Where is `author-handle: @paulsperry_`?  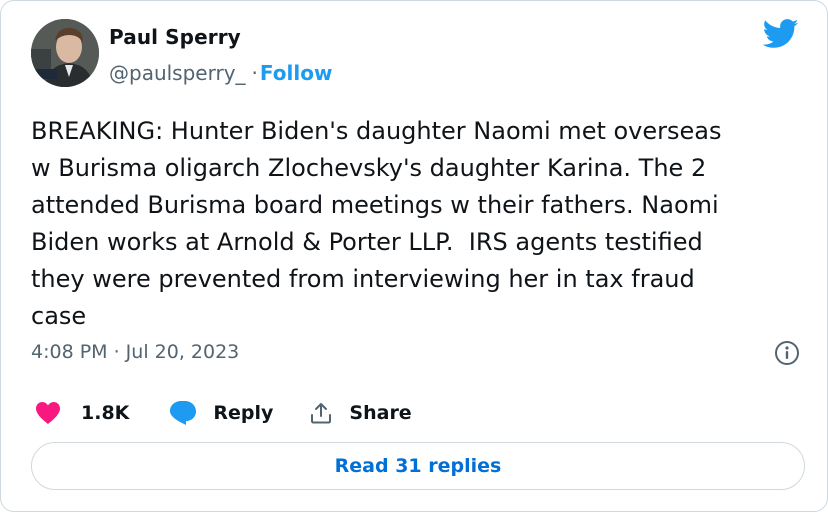 author-handle: @paulsperry_ is located at coordinates (177, 73).